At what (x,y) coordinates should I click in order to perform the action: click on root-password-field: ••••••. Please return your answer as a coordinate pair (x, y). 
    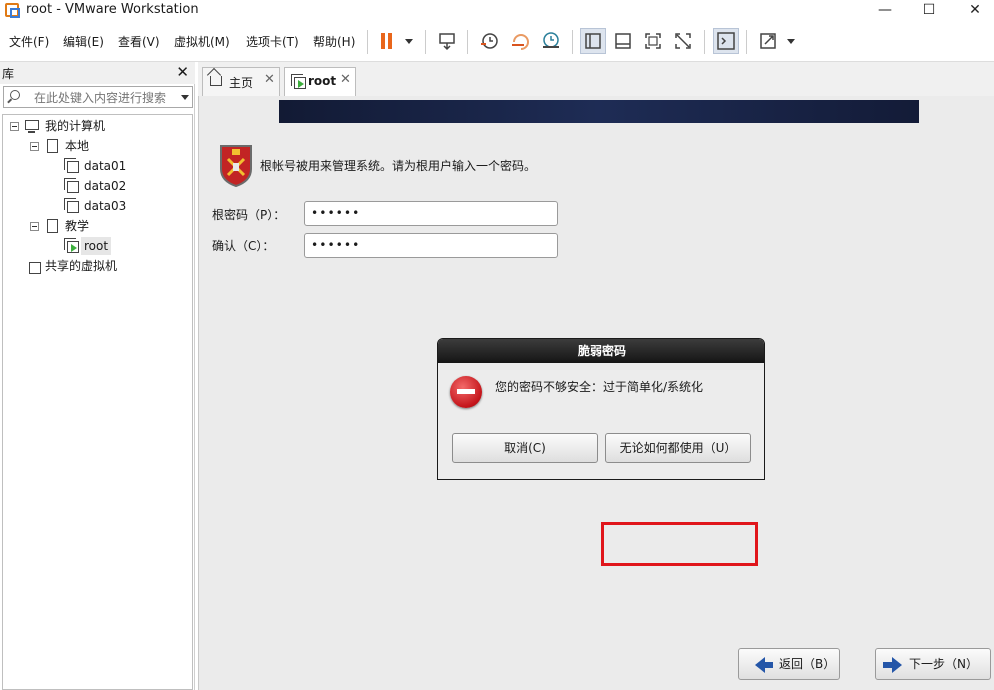
    Looking at the image, I should click on (431, 213).